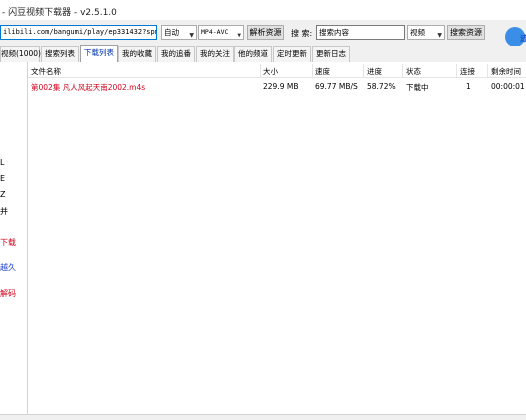  I want to click on tab-their-channel: 他的频道, so click(253, 54).